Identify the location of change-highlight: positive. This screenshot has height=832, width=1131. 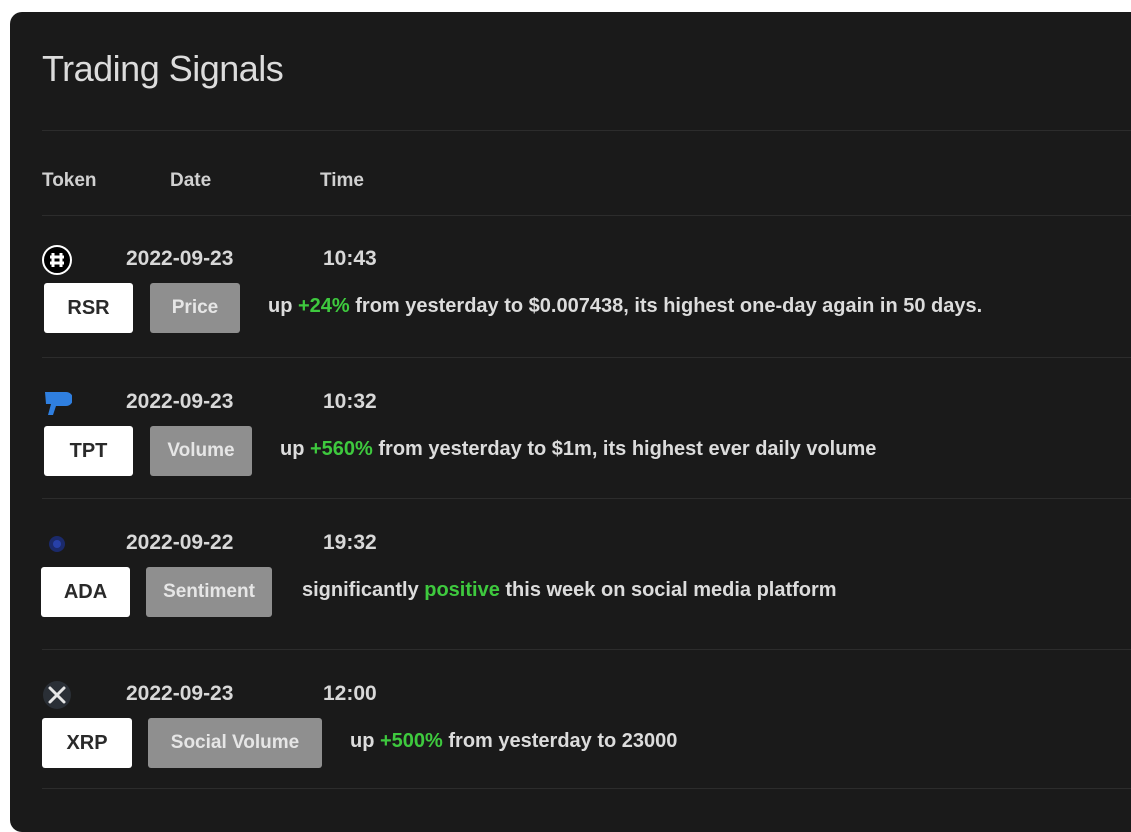
(462, 590).